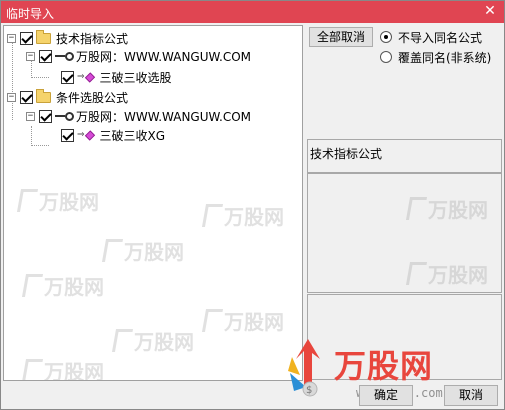  Describe the element at coordinates (386, 395) in the screenshot. I see `ok-button: 确定` at that location.